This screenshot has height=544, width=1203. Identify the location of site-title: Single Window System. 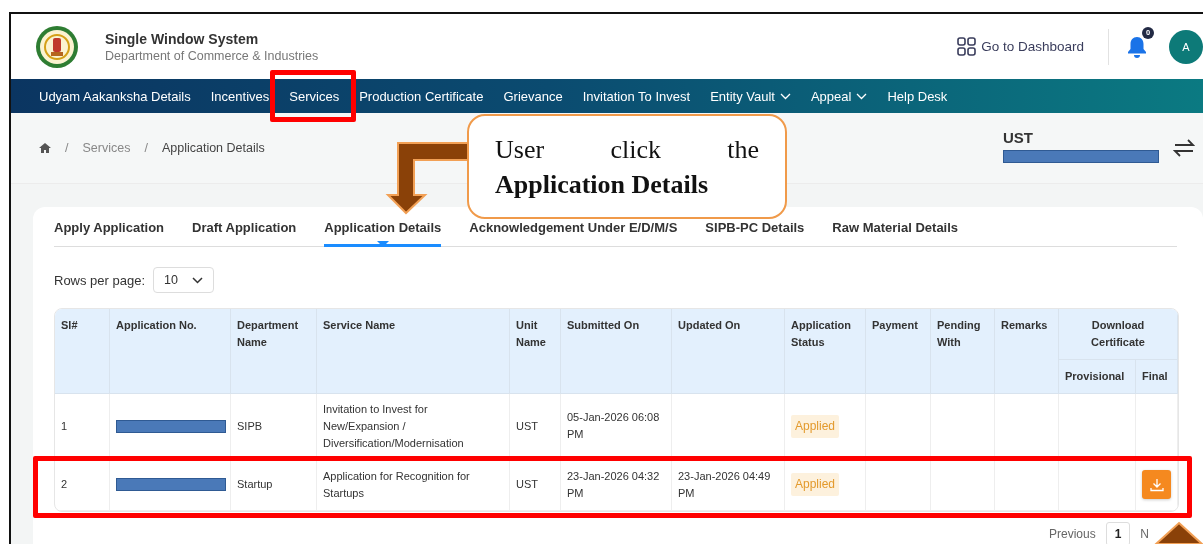
(182, 38).